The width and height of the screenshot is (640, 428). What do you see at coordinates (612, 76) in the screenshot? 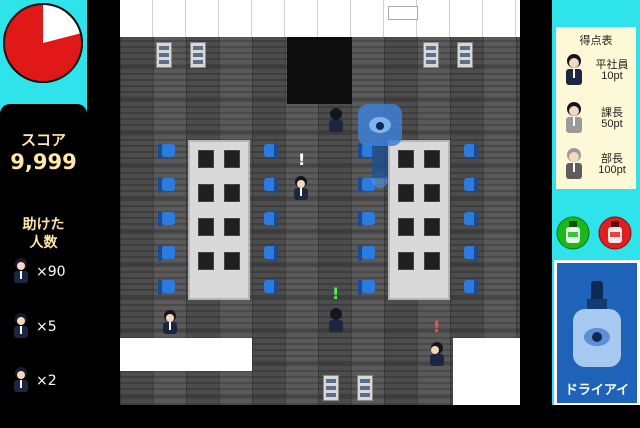
I see `points-staff: 10pt` at bounding box center [612, 76].